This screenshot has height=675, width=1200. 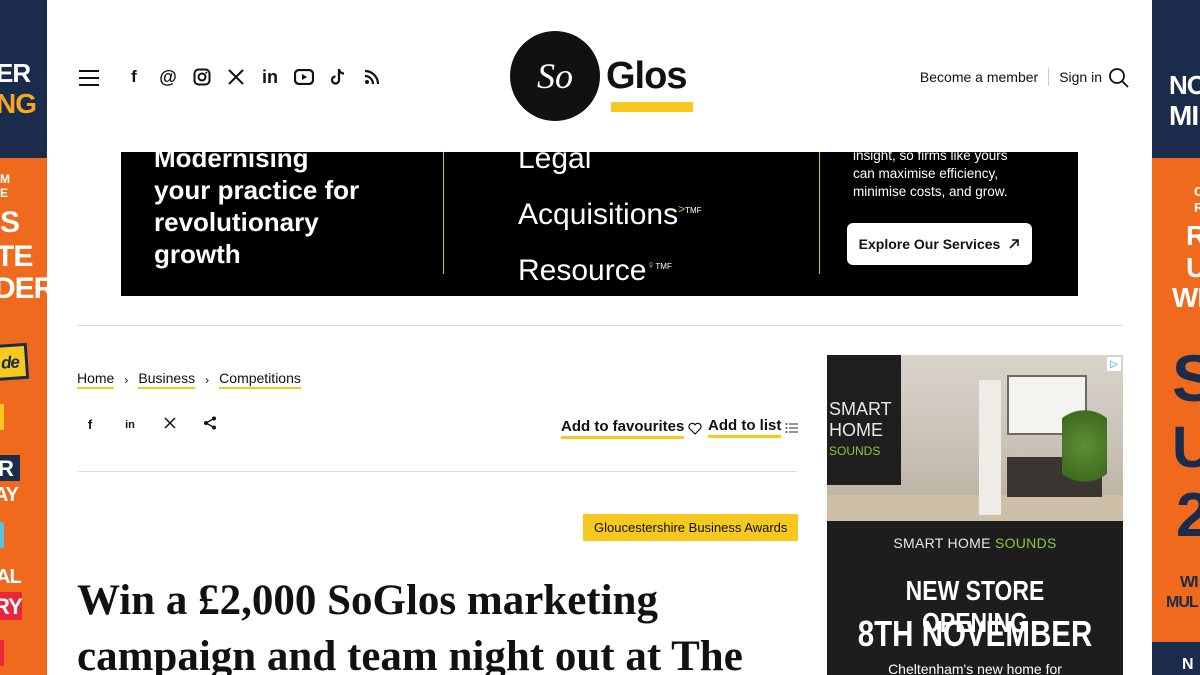 I want to click on skin-text: RY, so click(x=11, y=606).